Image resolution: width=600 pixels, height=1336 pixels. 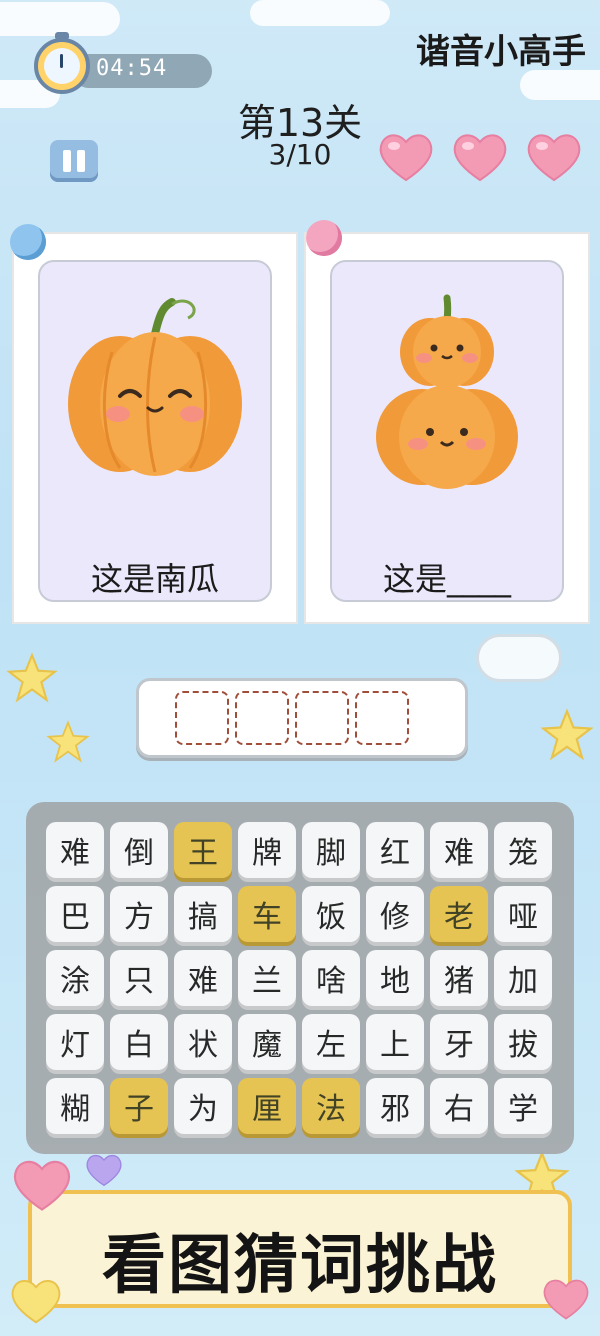 I want to click on pause-button, so click(x=74, y=161).